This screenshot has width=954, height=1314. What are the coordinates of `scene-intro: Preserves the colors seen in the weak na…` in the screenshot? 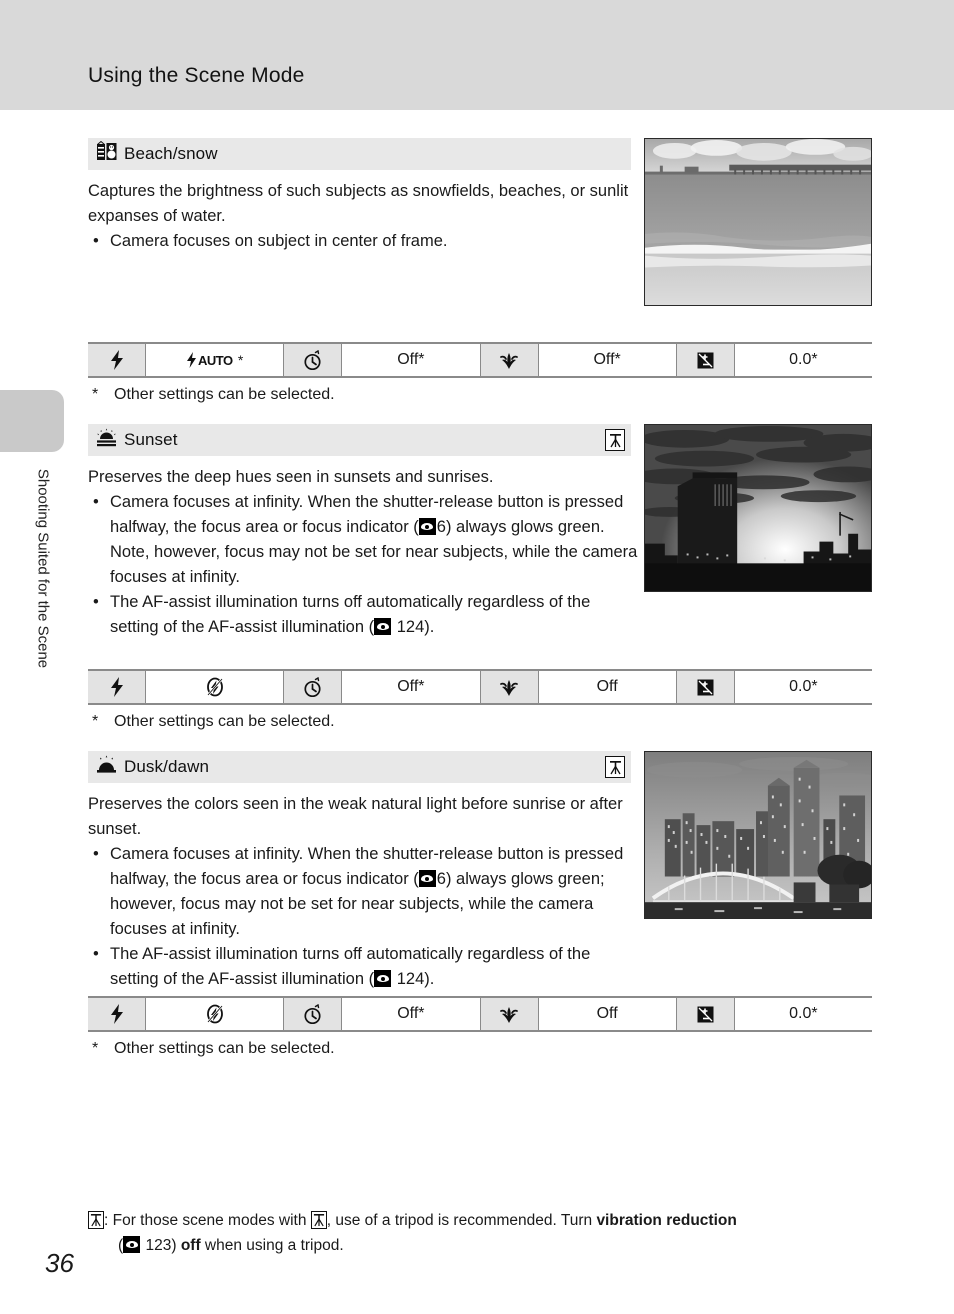 It's located at (355, 816).